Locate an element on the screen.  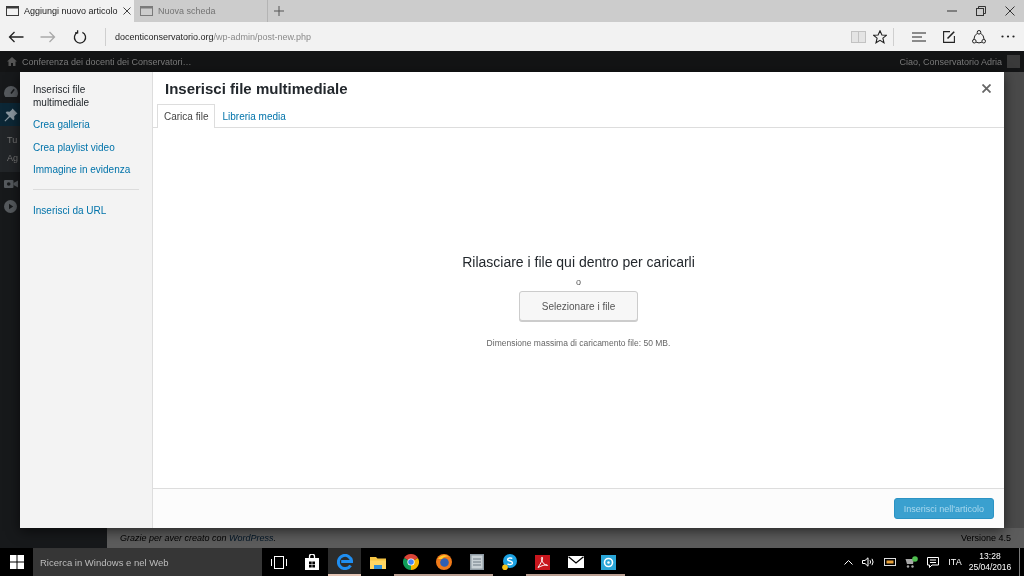
tricolor-circle-icon is located at coordinates (410, 562).